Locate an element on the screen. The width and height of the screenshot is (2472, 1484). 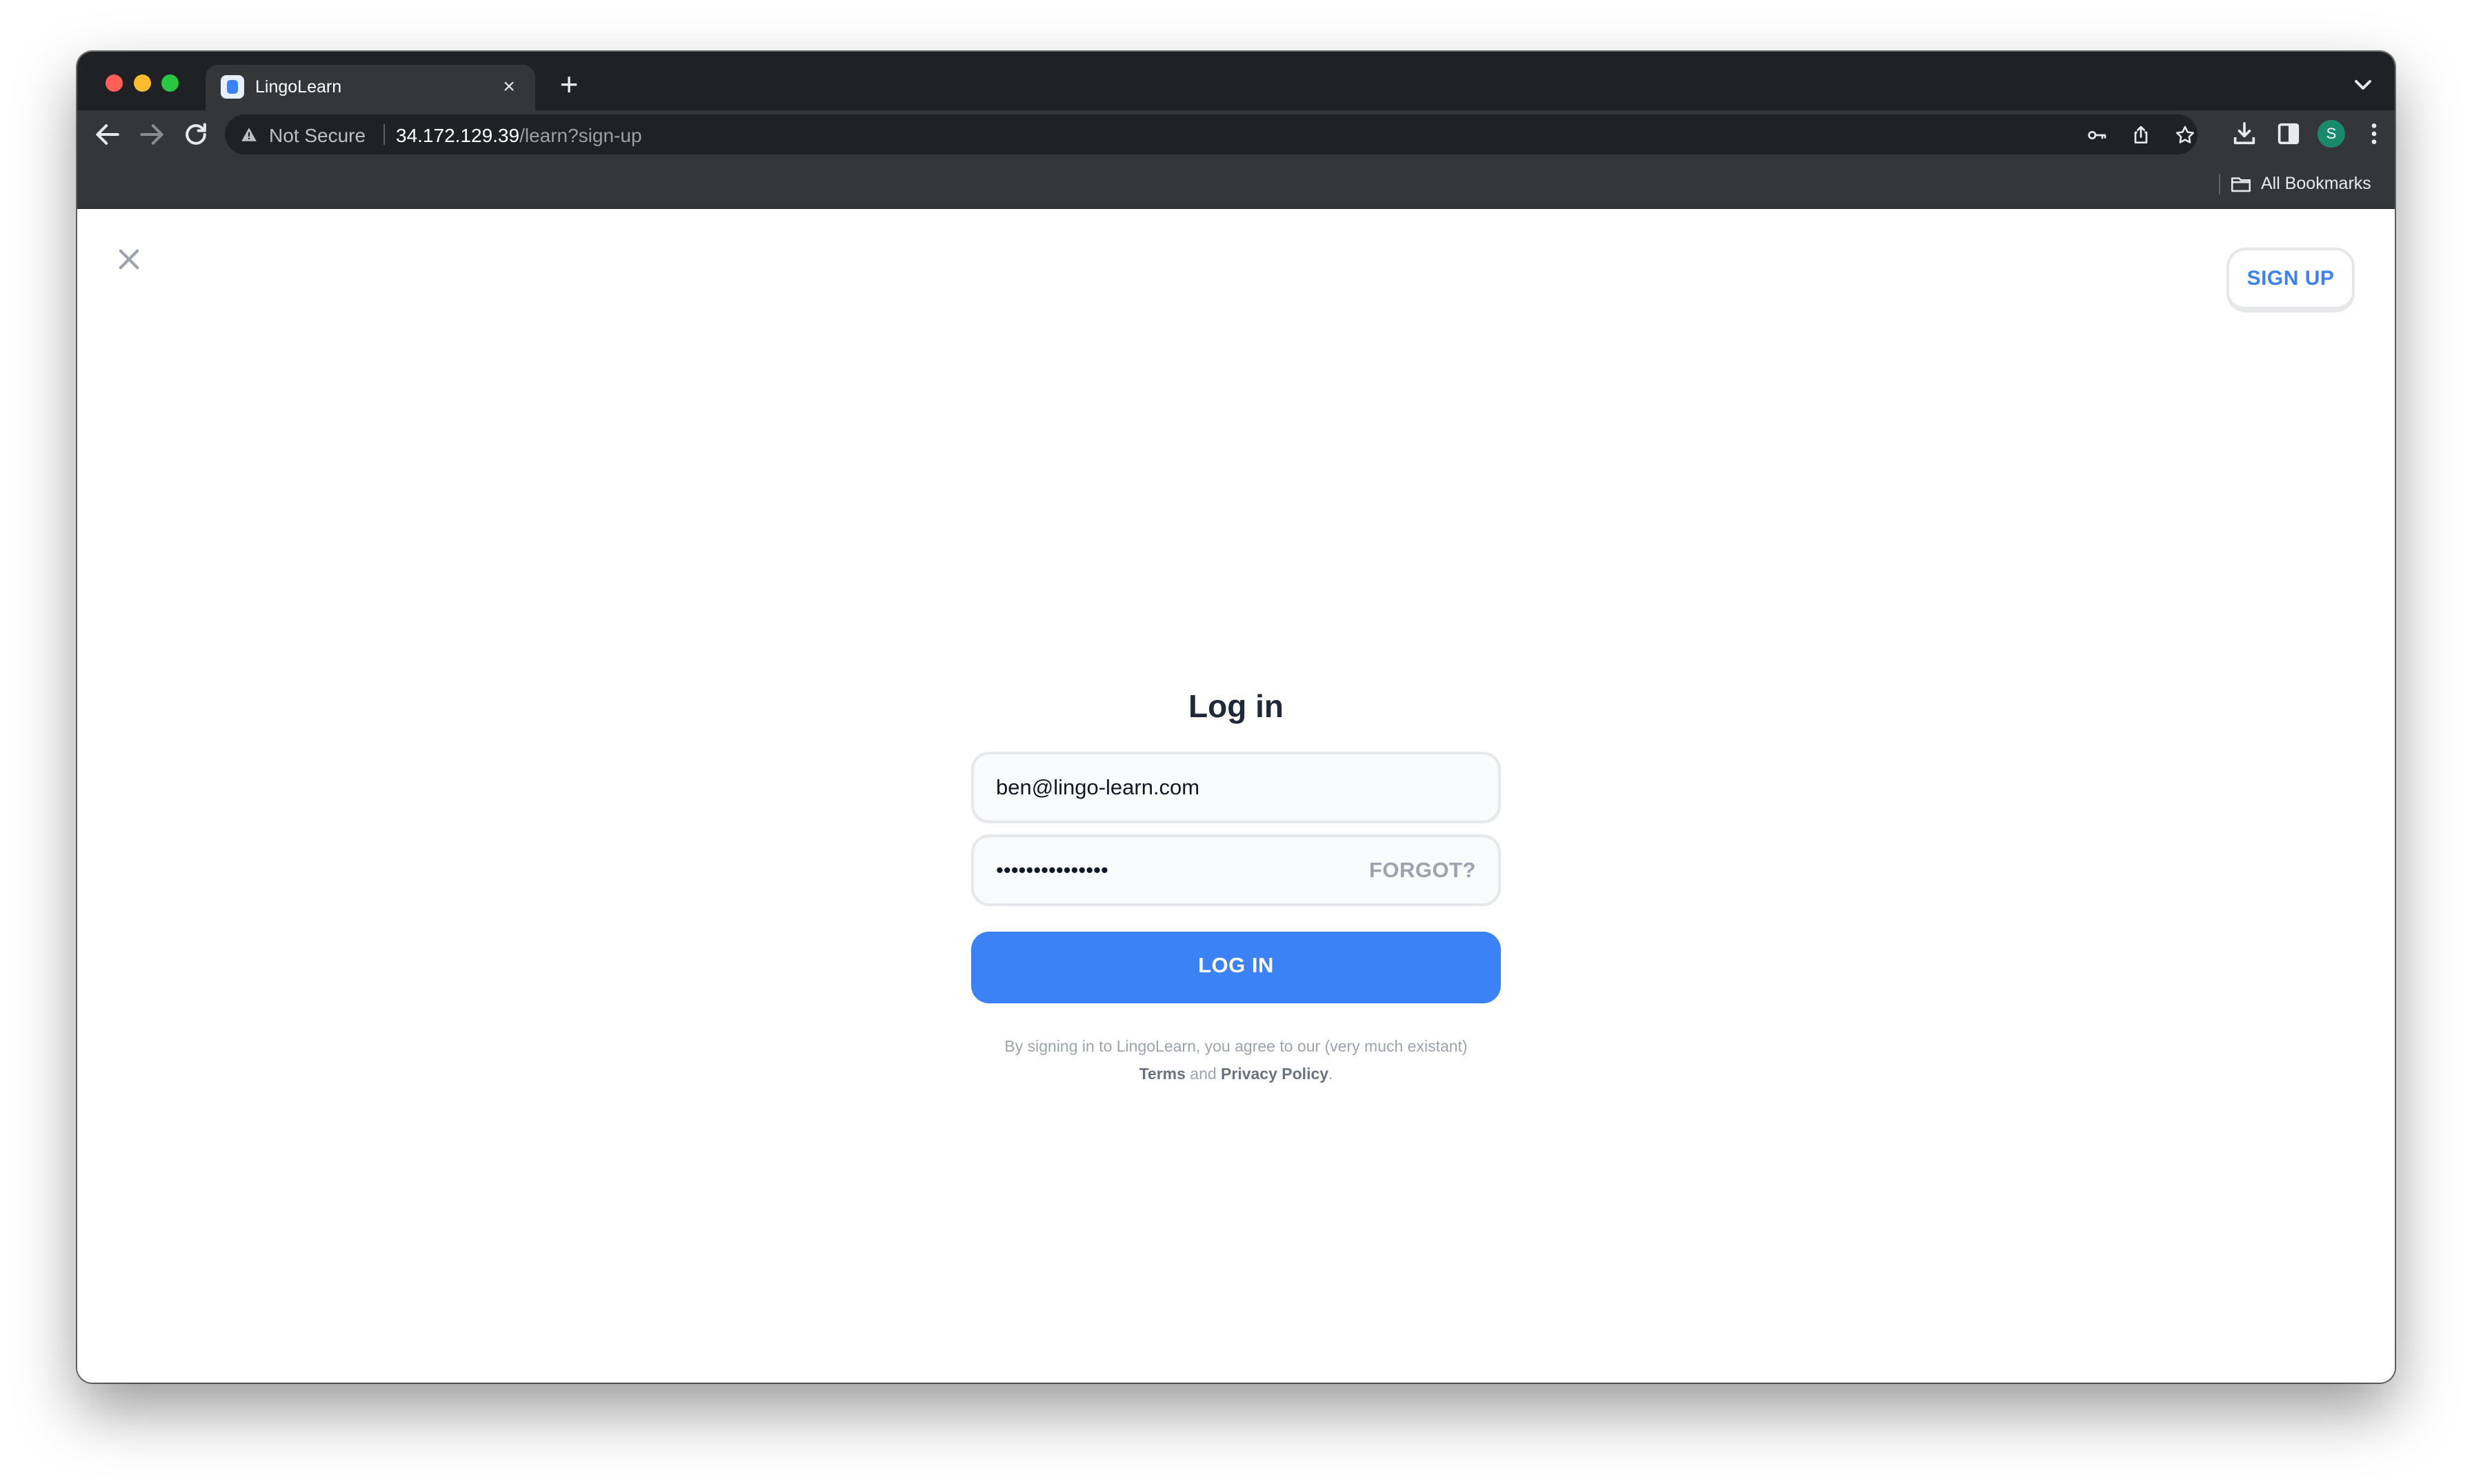
all-bookmarks-link: All Bookmarks is located at coordinates (2316, 184).